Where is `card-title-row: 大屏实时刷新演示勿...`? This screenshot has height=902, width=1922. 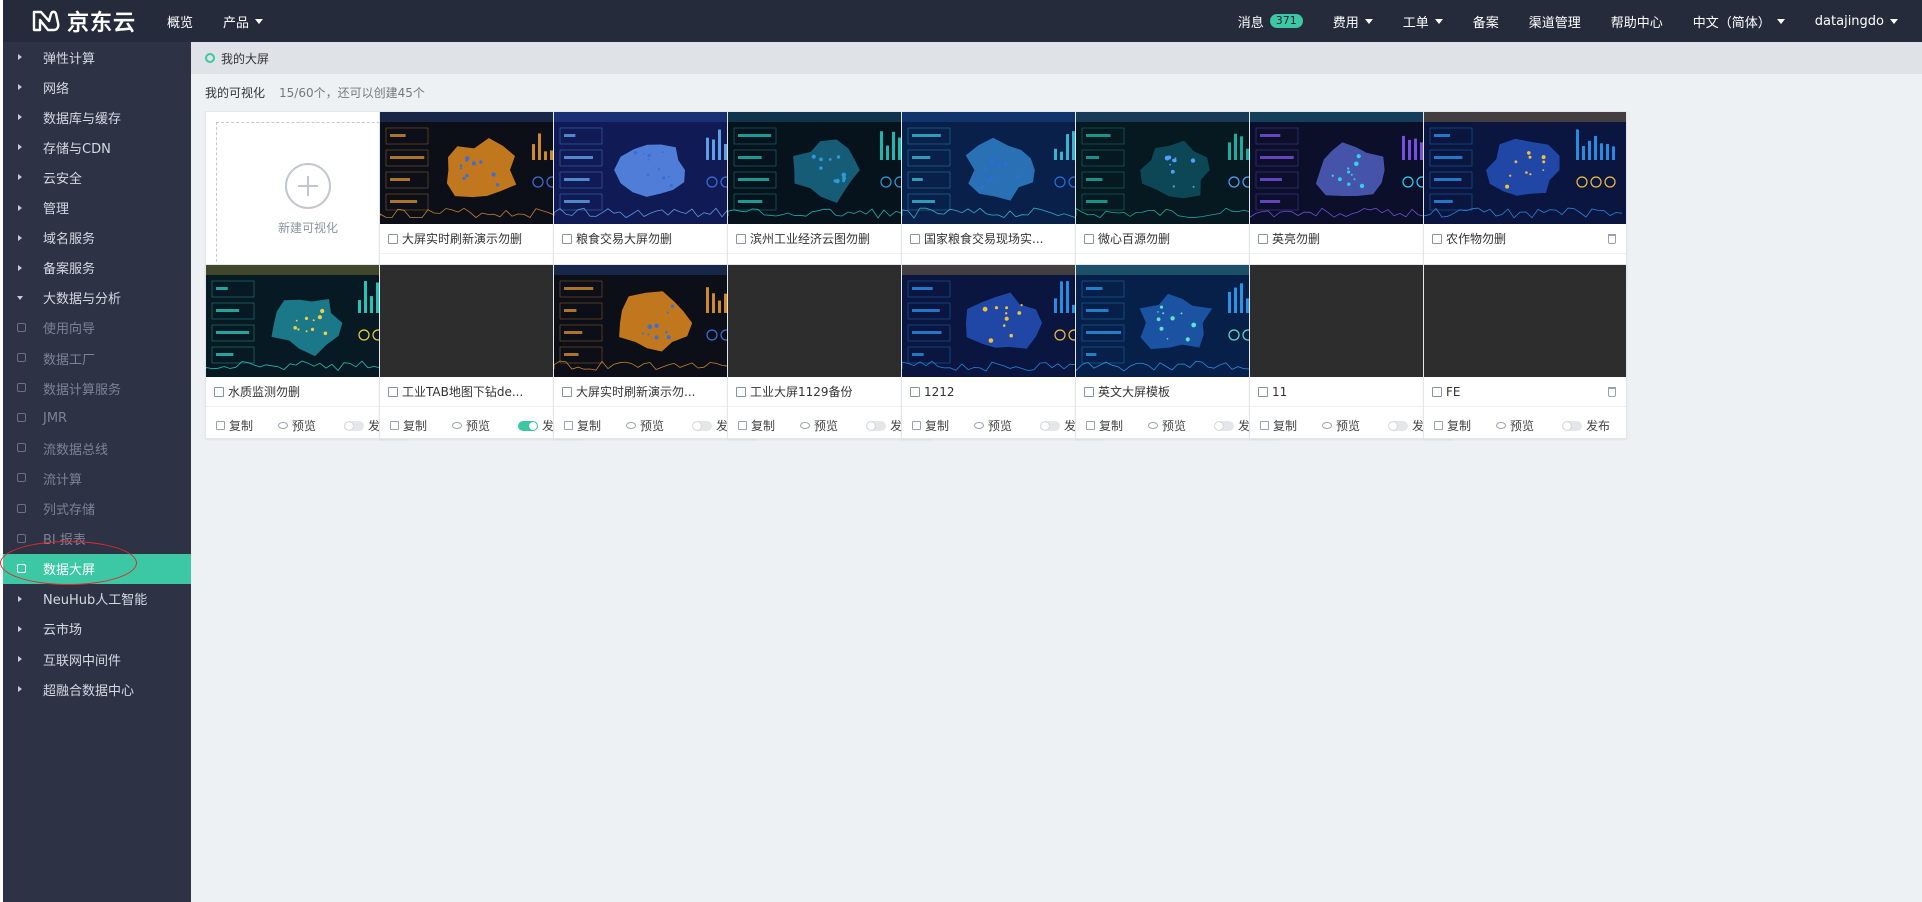
card-title-row: 大屏实时刷新演示勿... is located at coordinates (655, 392).